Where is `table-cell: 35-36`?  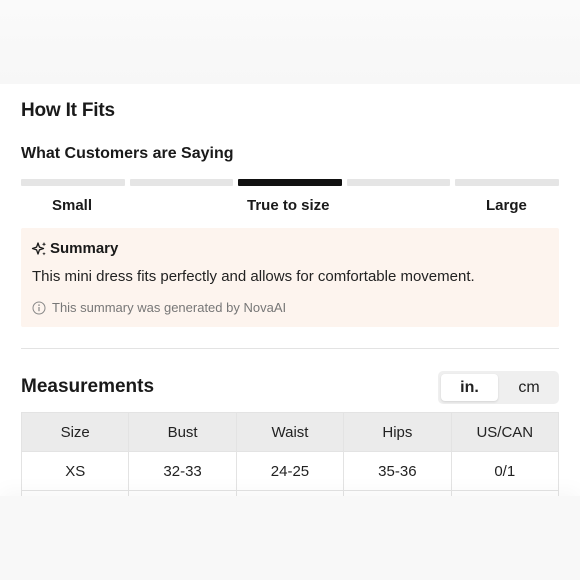
table-cell: 35-36 is located at coordinates (397, 471).